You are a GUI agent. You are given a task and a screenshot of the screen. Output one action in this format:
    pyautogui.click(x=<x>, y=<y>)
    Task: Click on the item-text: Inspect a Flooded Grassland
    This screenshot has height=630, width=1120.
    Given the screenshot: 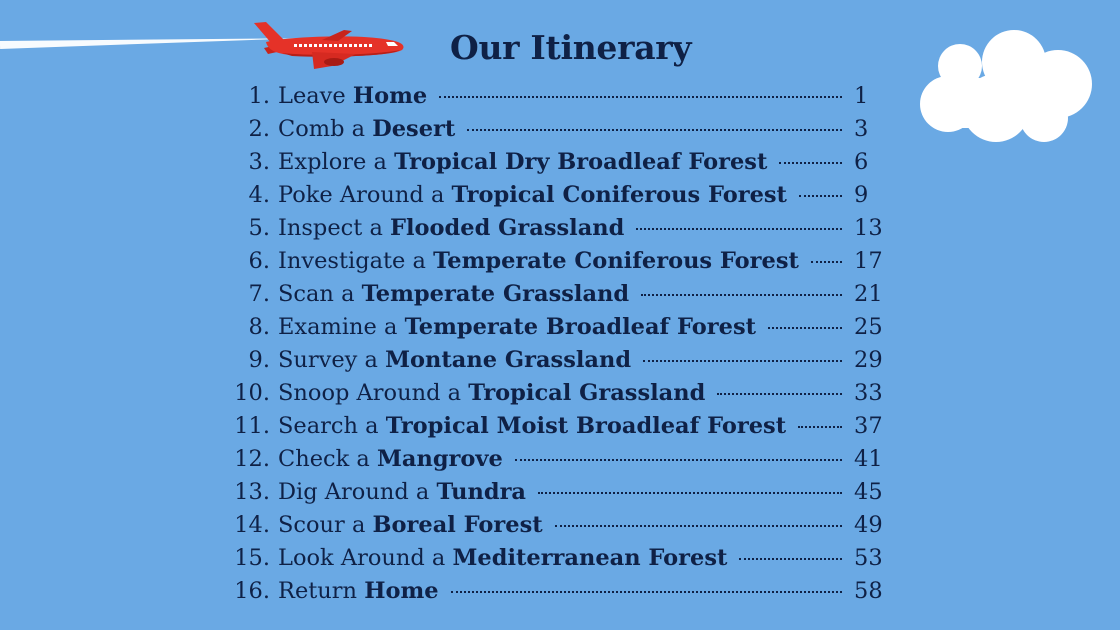 What is the action you would take?
    pyautogui.click(x=451, y=228)
    